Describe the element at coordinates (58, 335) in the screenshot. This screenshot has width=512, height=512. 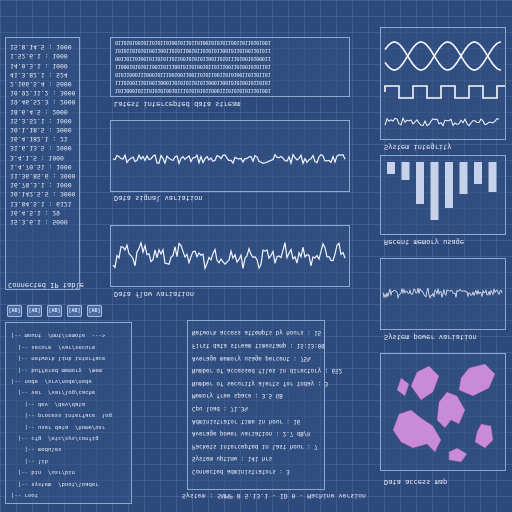
I see `file-tree-entry: |-- mount /mnt/remote --->` at that location.